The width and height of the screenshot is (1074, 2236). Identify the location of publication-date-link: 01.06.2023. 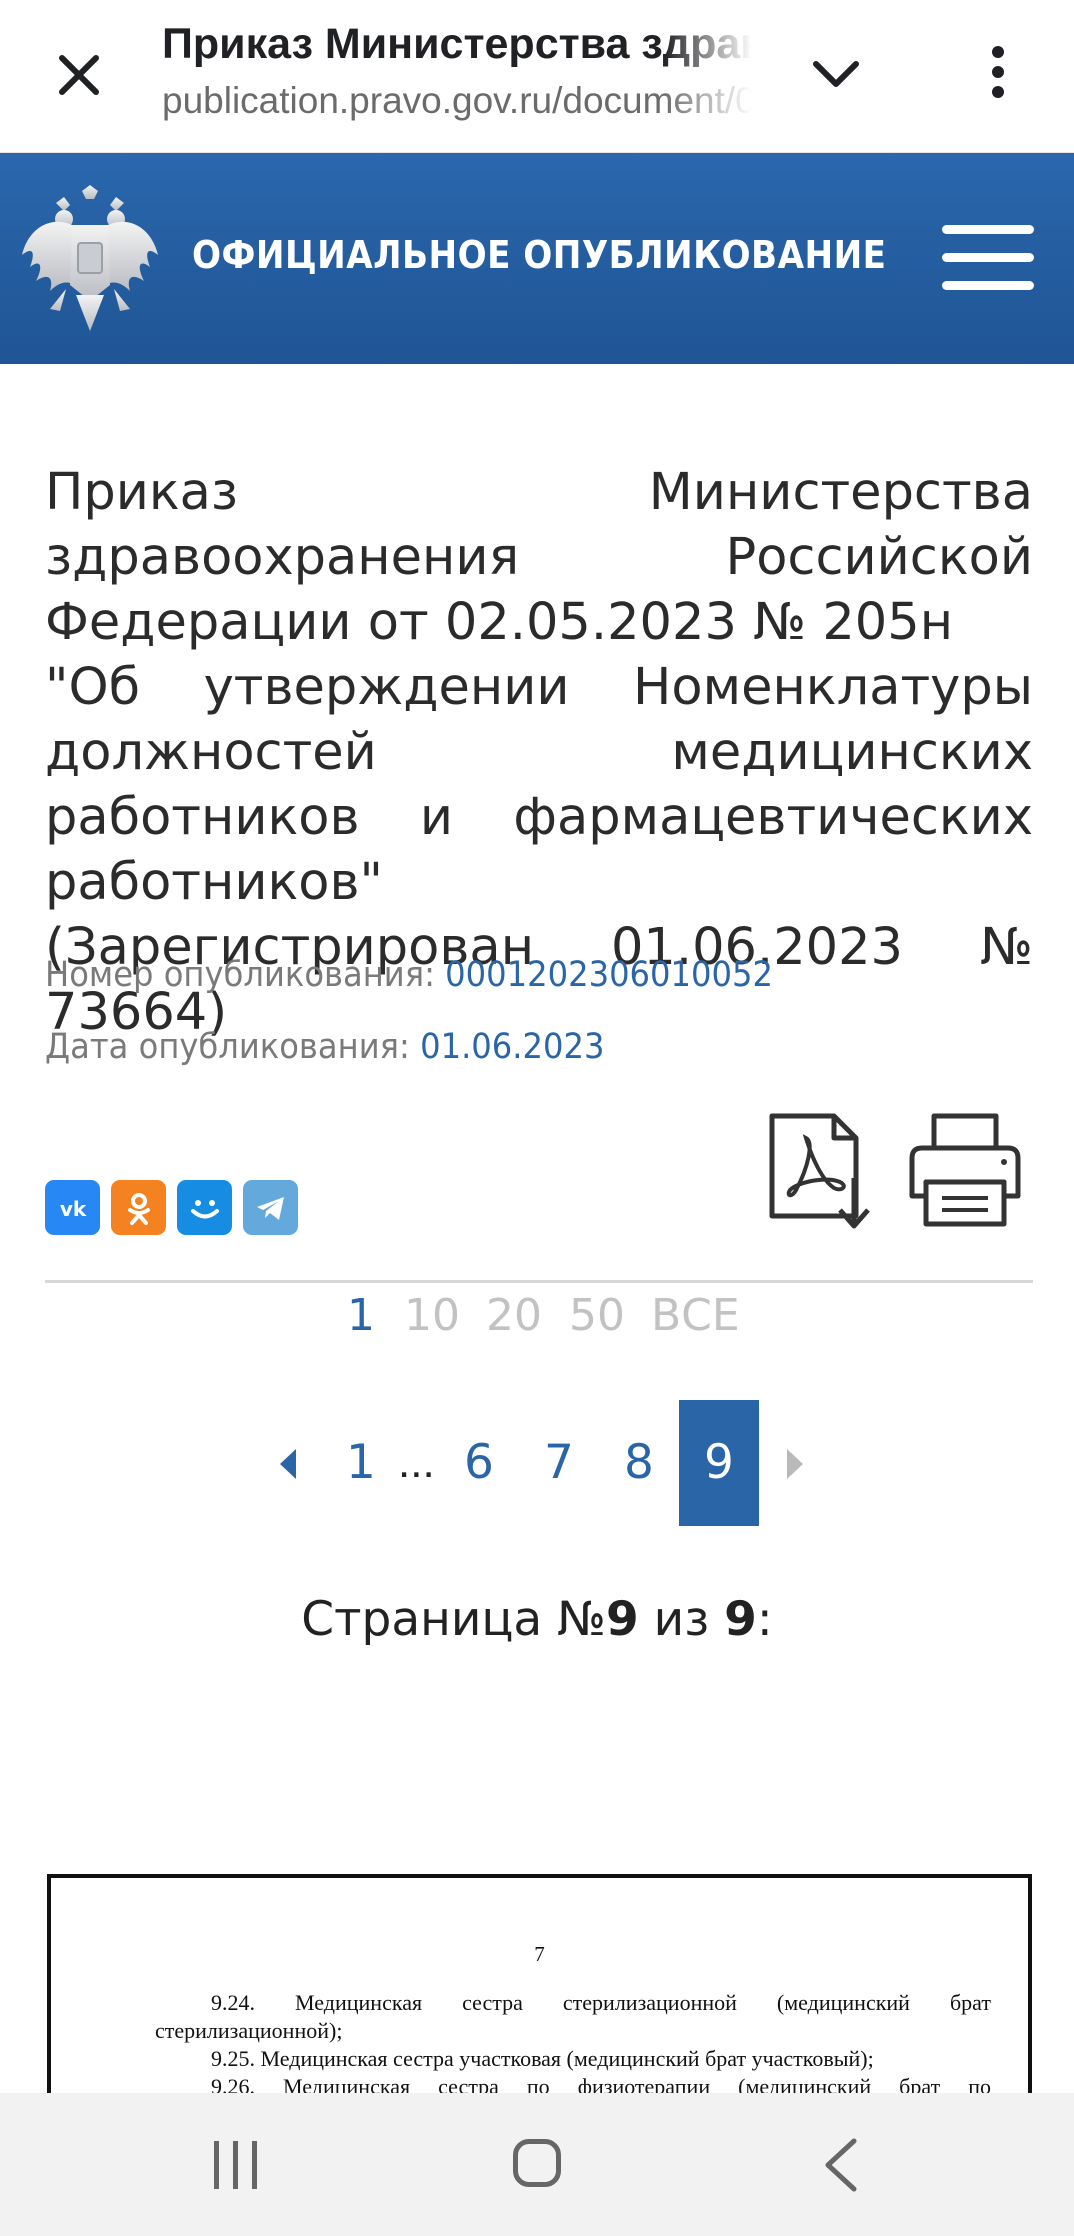
(512, 1047).